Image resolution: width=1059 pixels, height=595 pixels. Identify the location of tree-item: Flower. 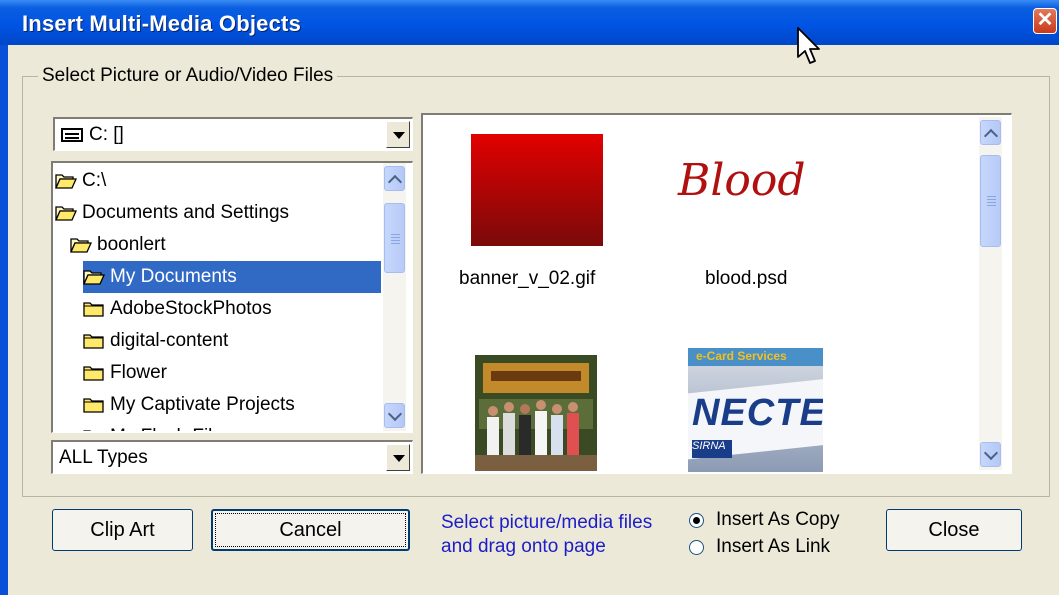
(125, 373).